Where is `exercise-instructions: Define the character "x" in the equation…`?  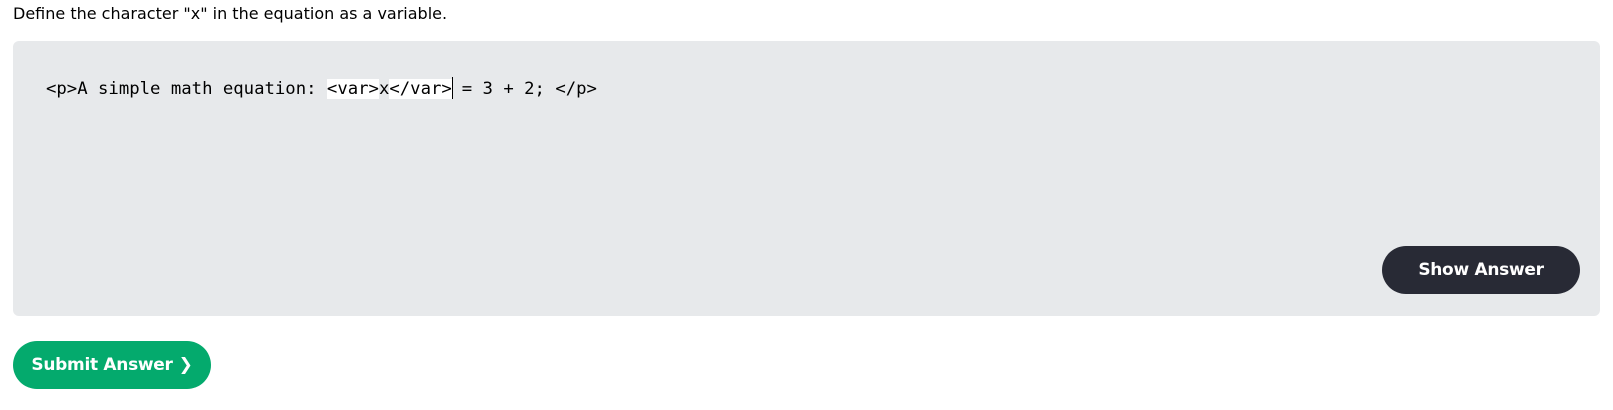 exercise-instructions: Define the character "x" in the equation… is located at coordinates (230, 13).